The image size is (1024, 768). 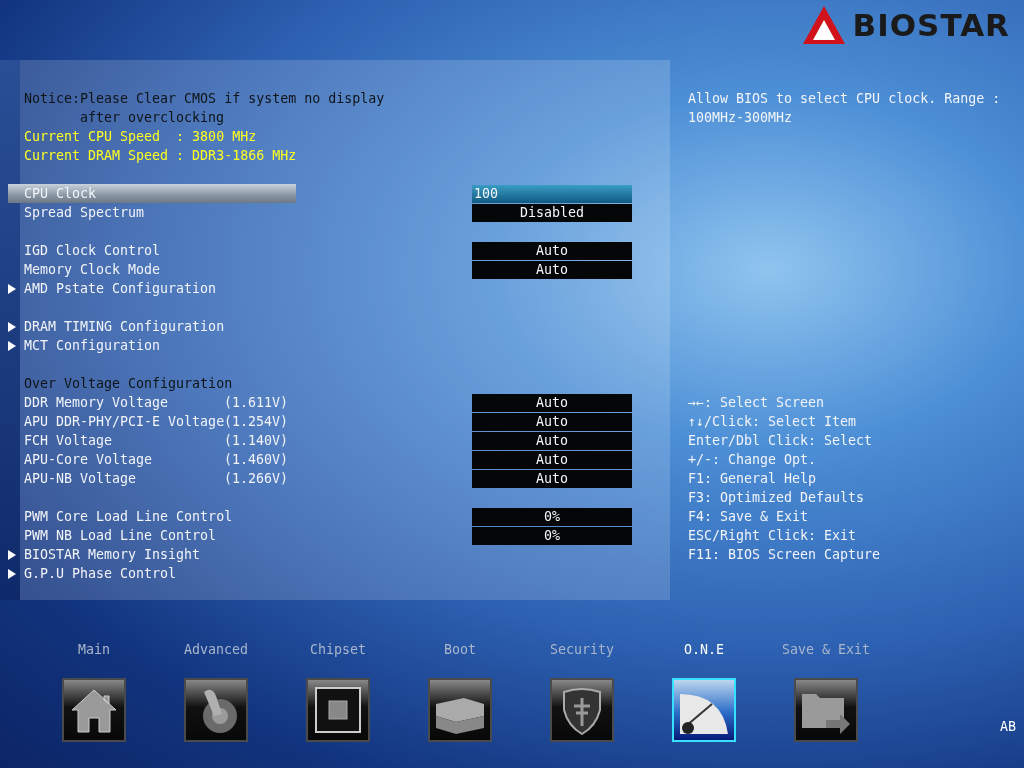 I want to click on voltage-reading: (1.611V), so click(x=256, y=403).